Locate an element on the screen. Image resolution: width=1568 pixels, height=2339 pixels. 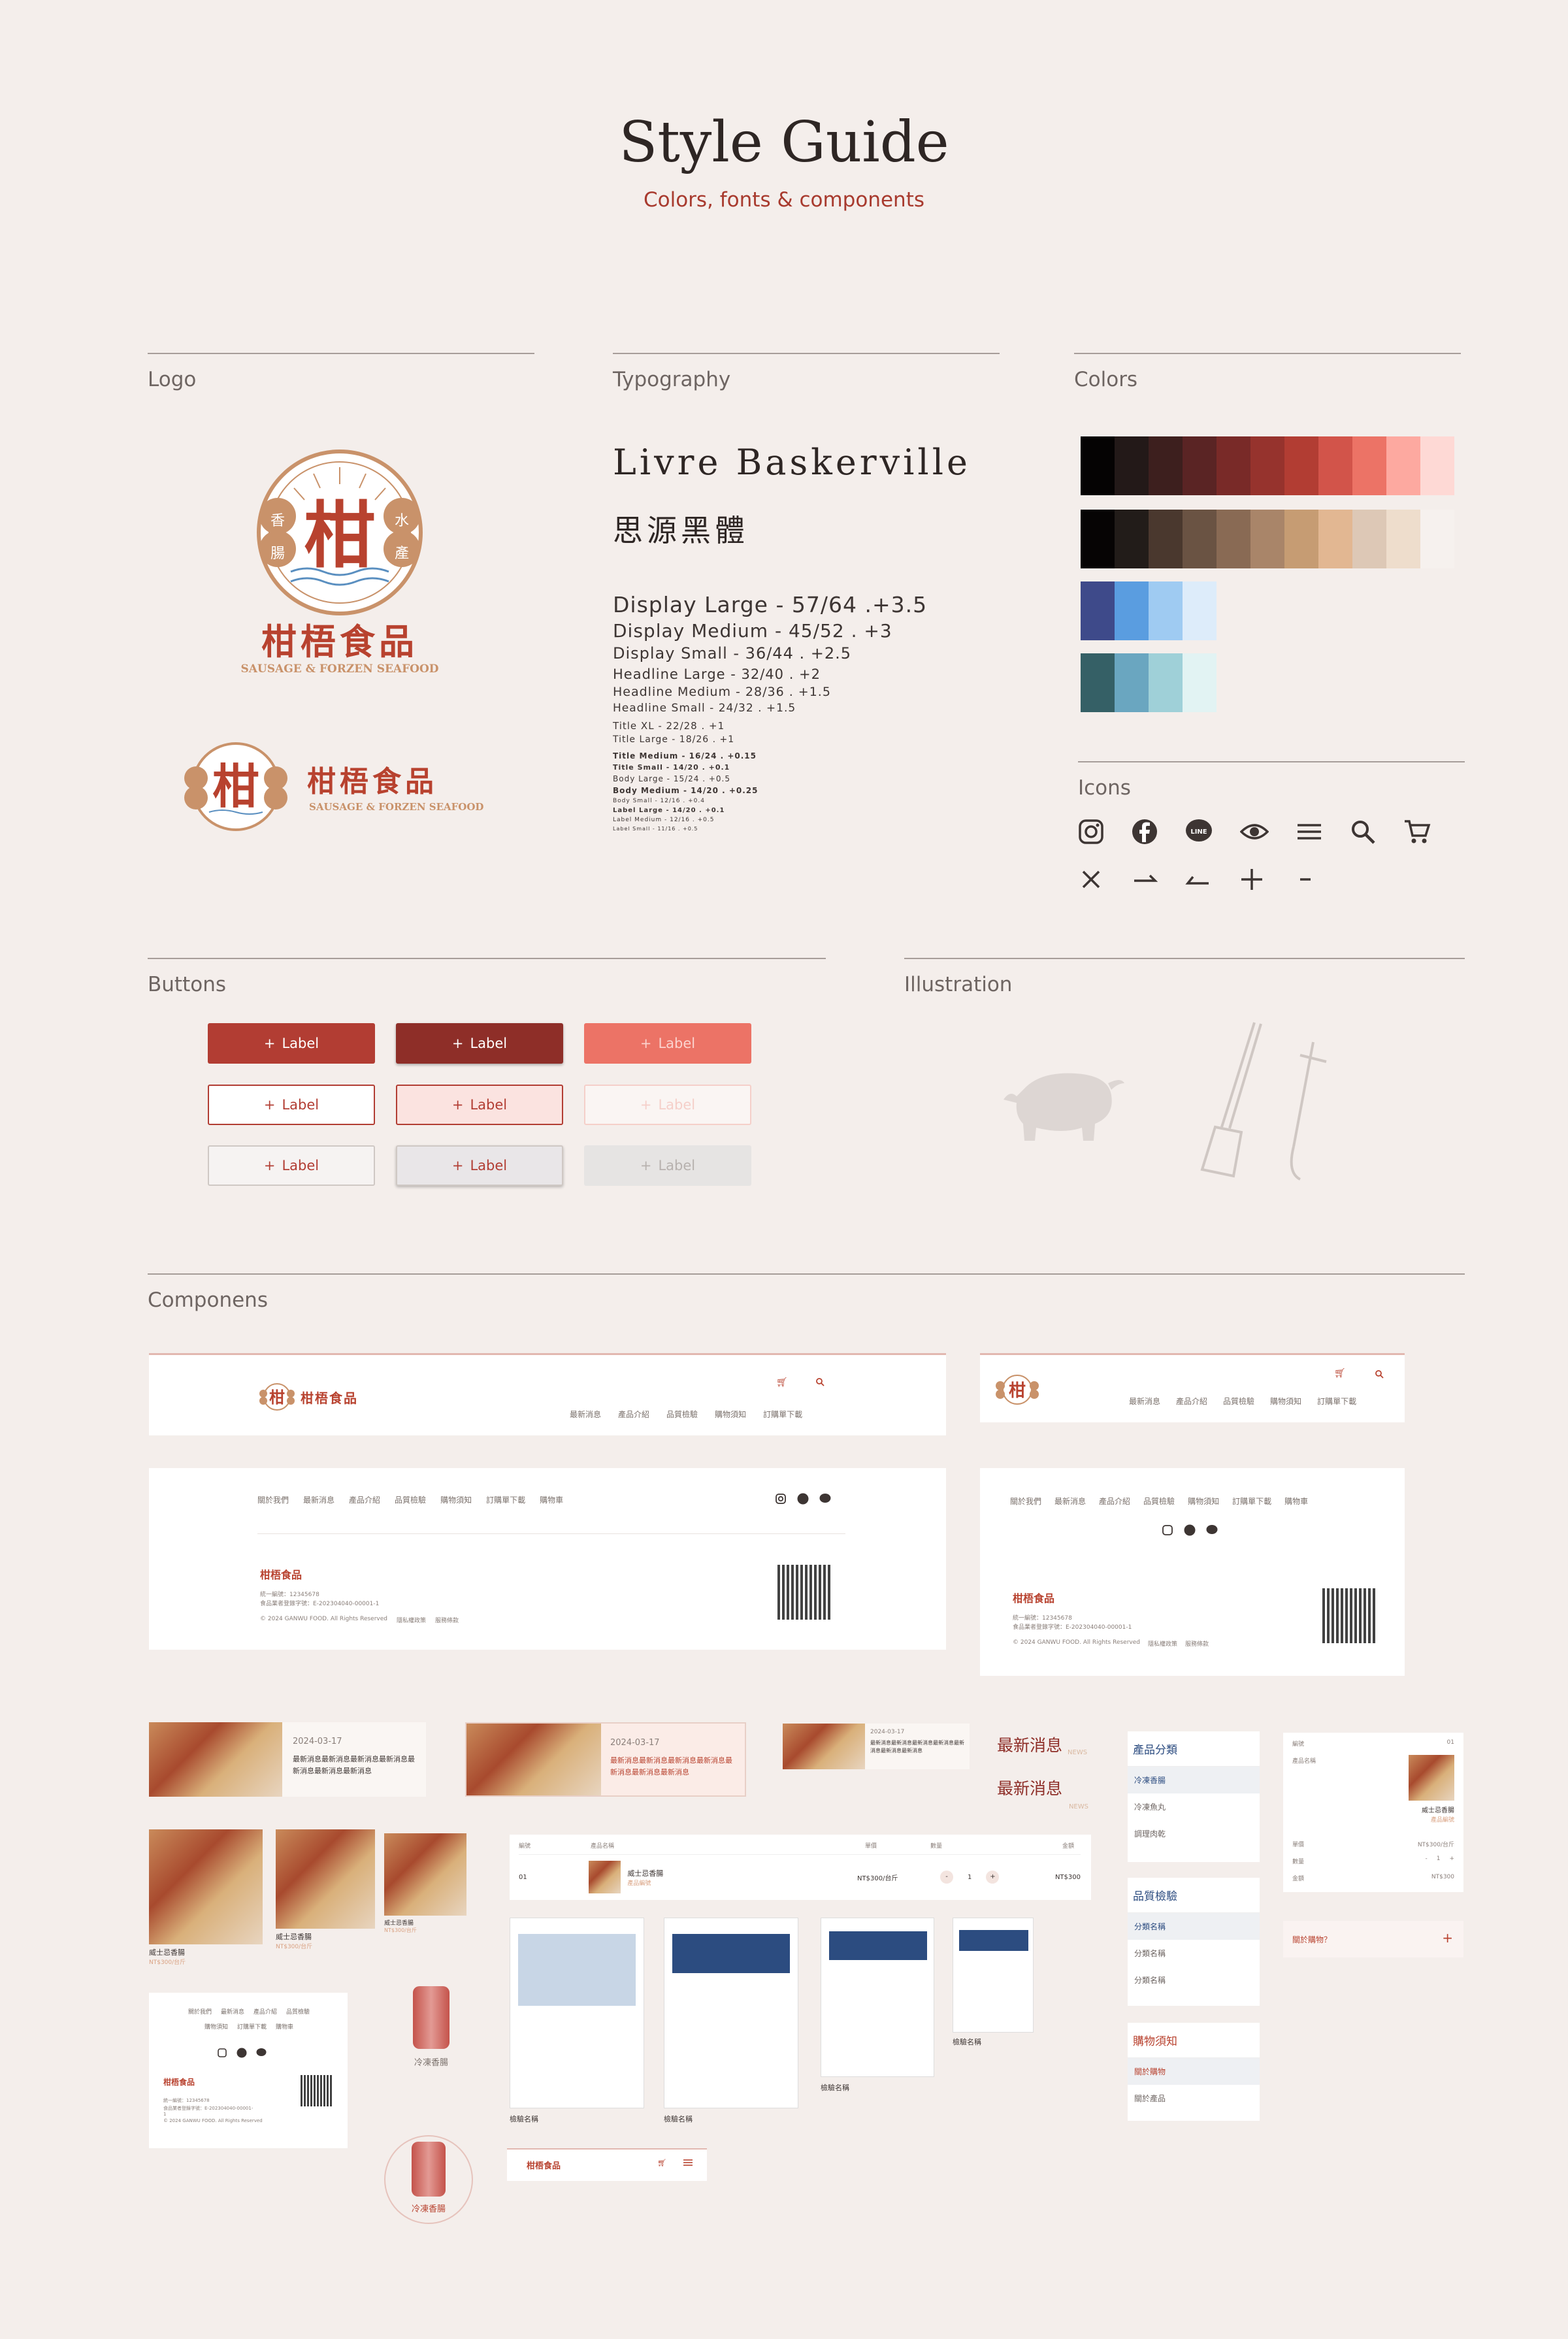
divider is located at coordinates (1271, 761).